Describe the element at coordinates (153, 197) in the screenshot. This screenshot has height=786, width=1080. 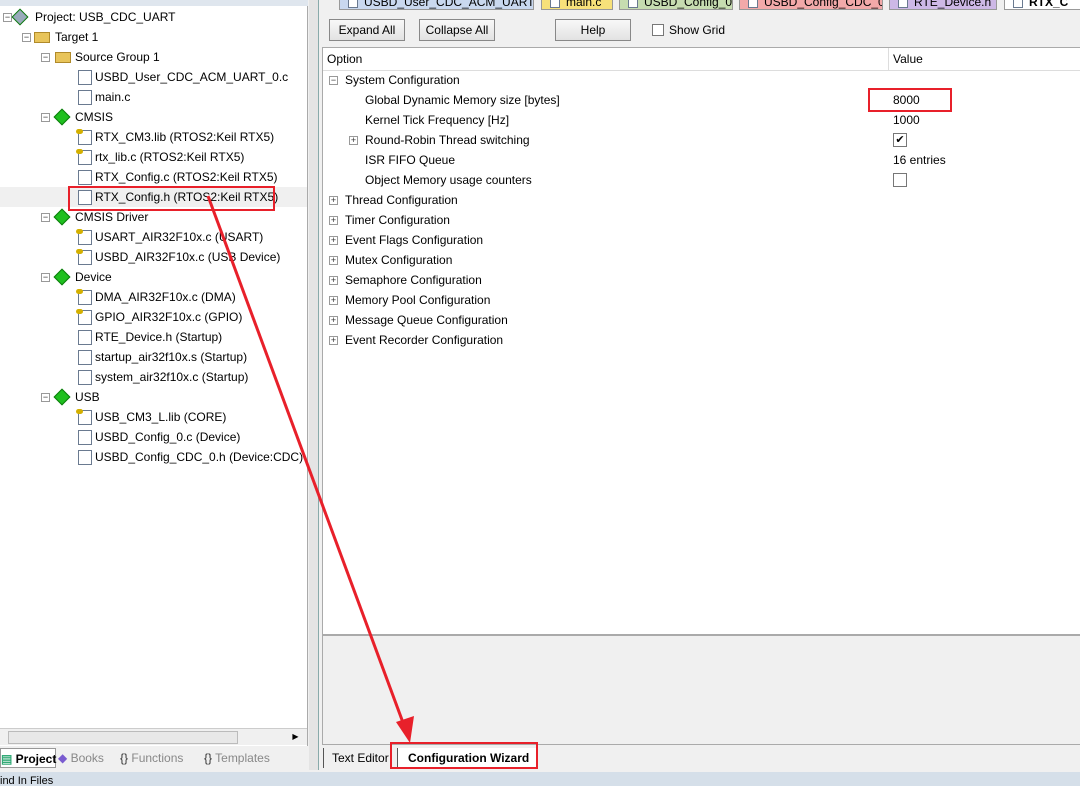
I see `tree-item: RTX_Config.h (RTOS2:Keil RTX5)` at that location.